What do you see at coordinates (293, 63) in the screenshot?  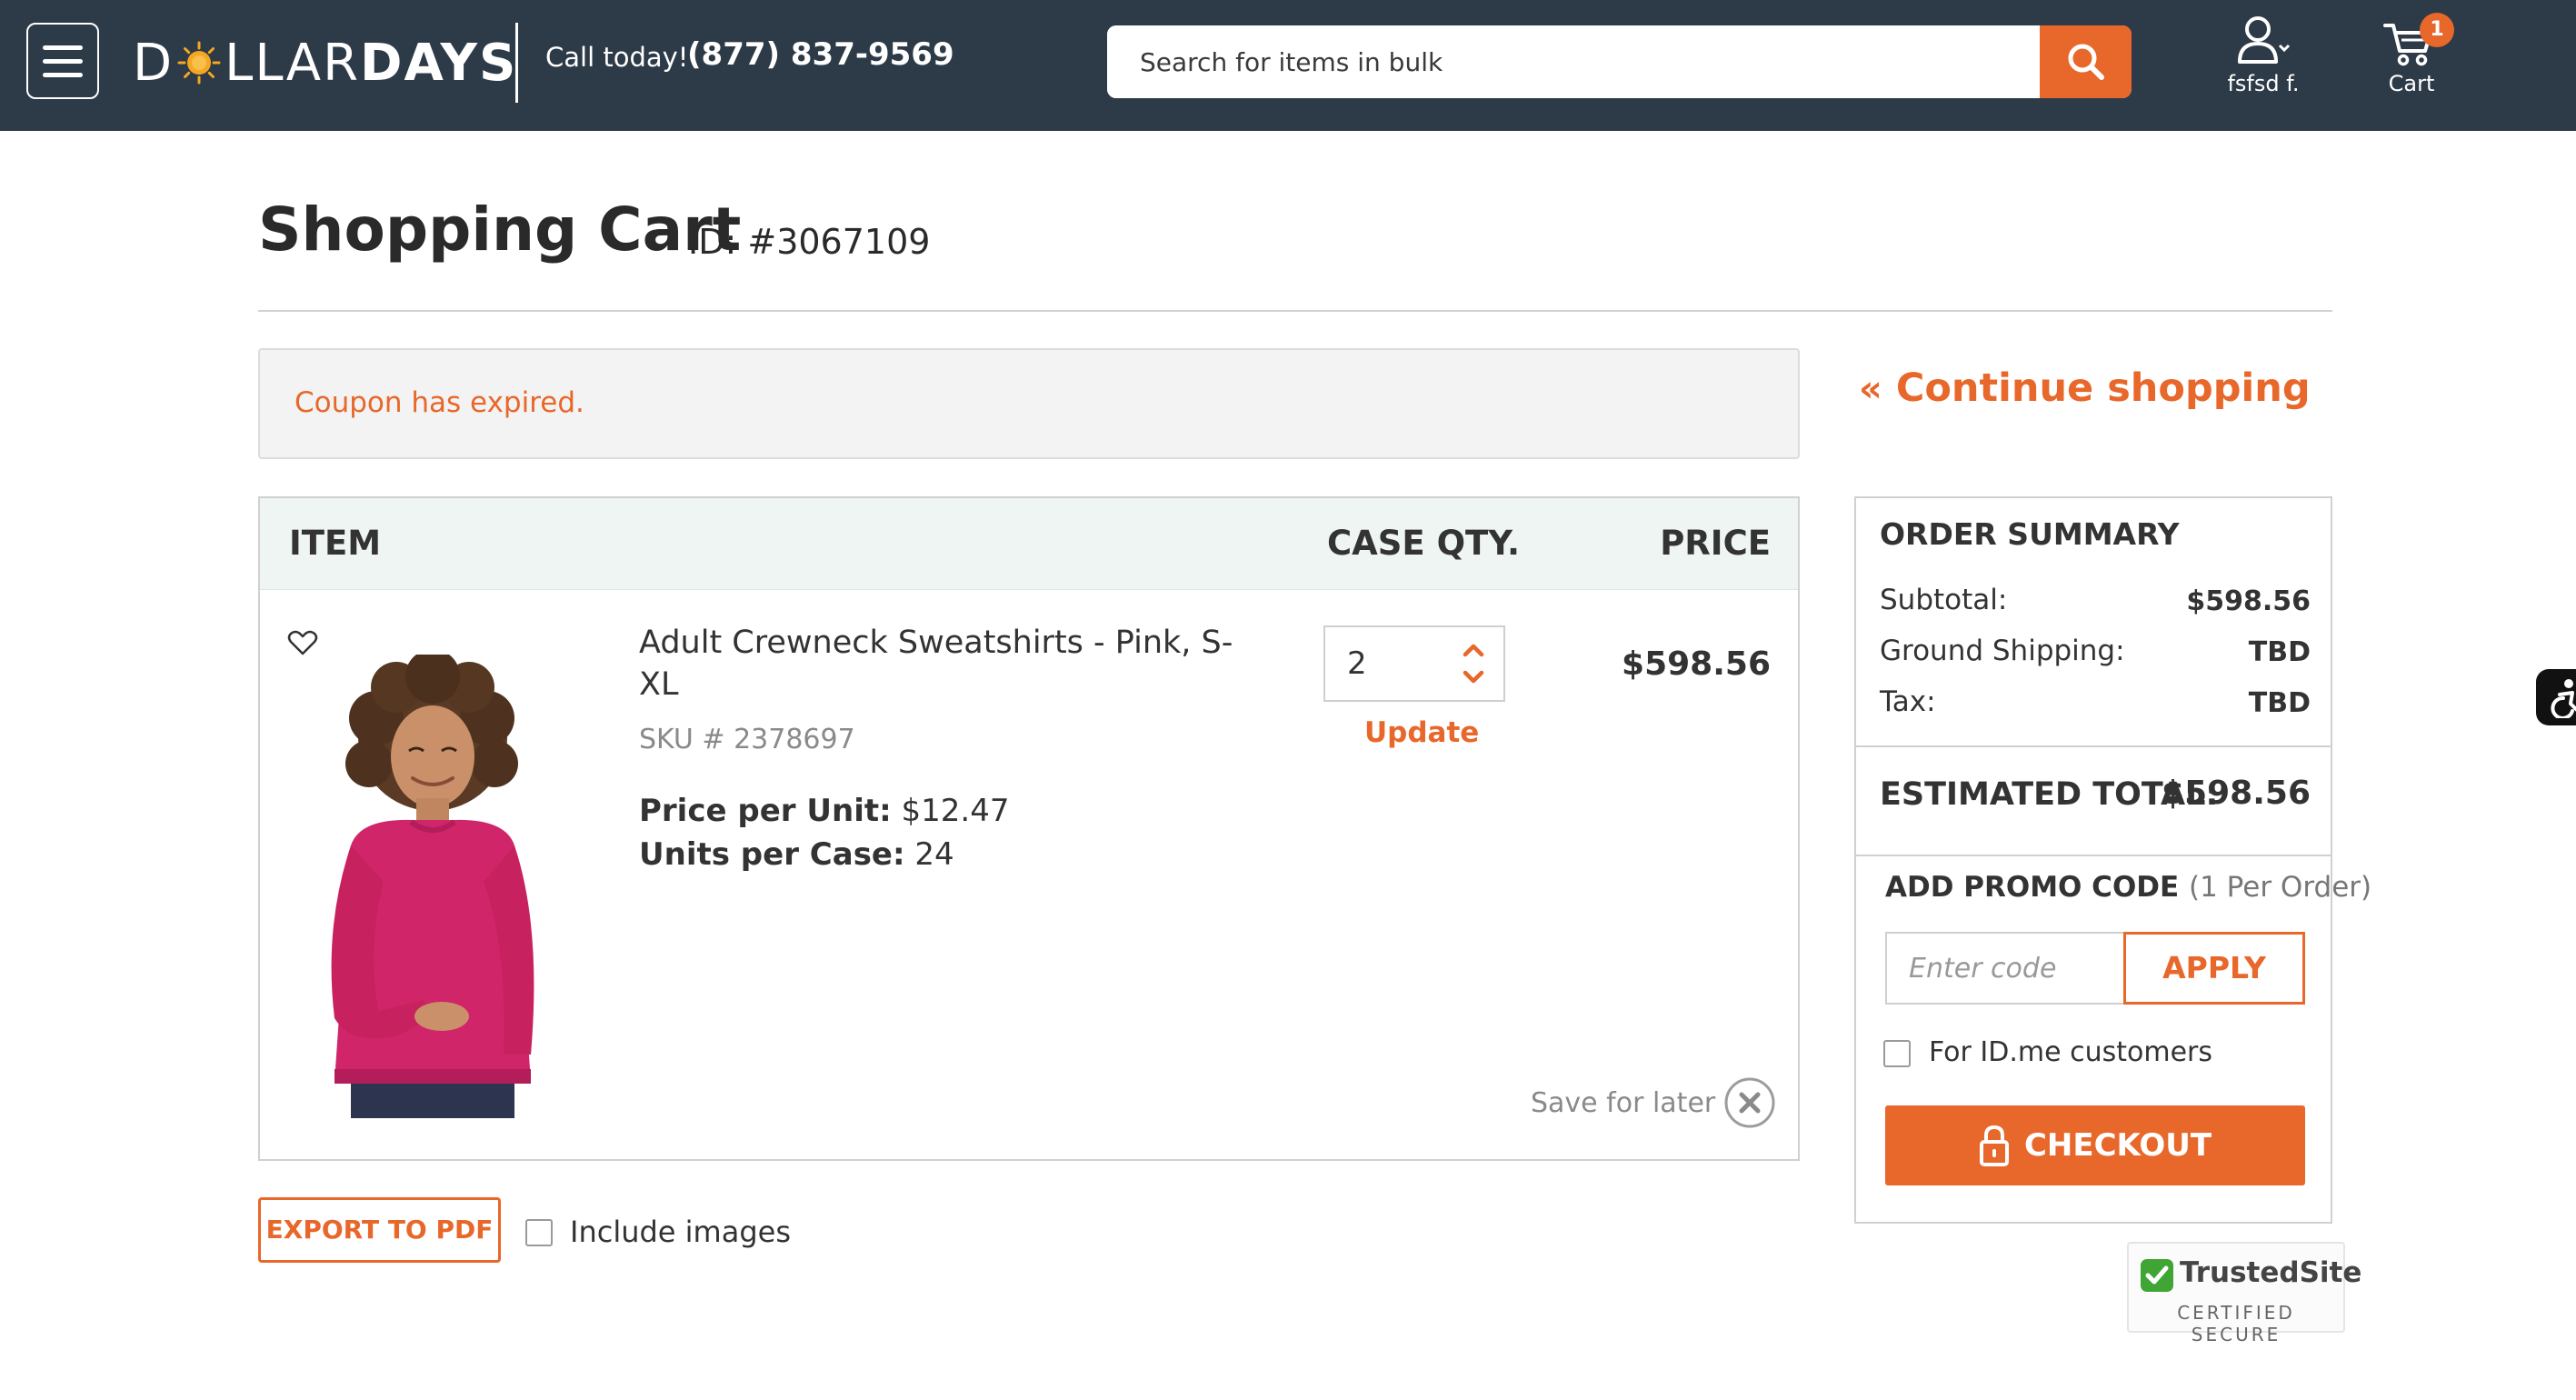 I see `logo-text-middle: LLAR` at bounding box center [293, 63].